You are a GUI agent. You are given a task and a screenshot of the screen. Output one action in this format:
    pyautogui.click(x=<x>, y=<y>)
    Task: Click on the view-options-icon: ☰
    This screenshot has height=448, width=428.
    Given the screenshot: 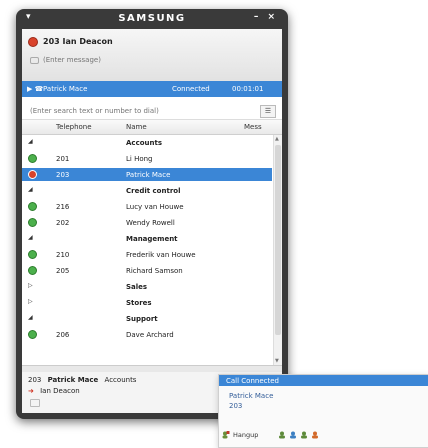 What is the action you would take?
    pyautogui.click(x=268, y=111)
    